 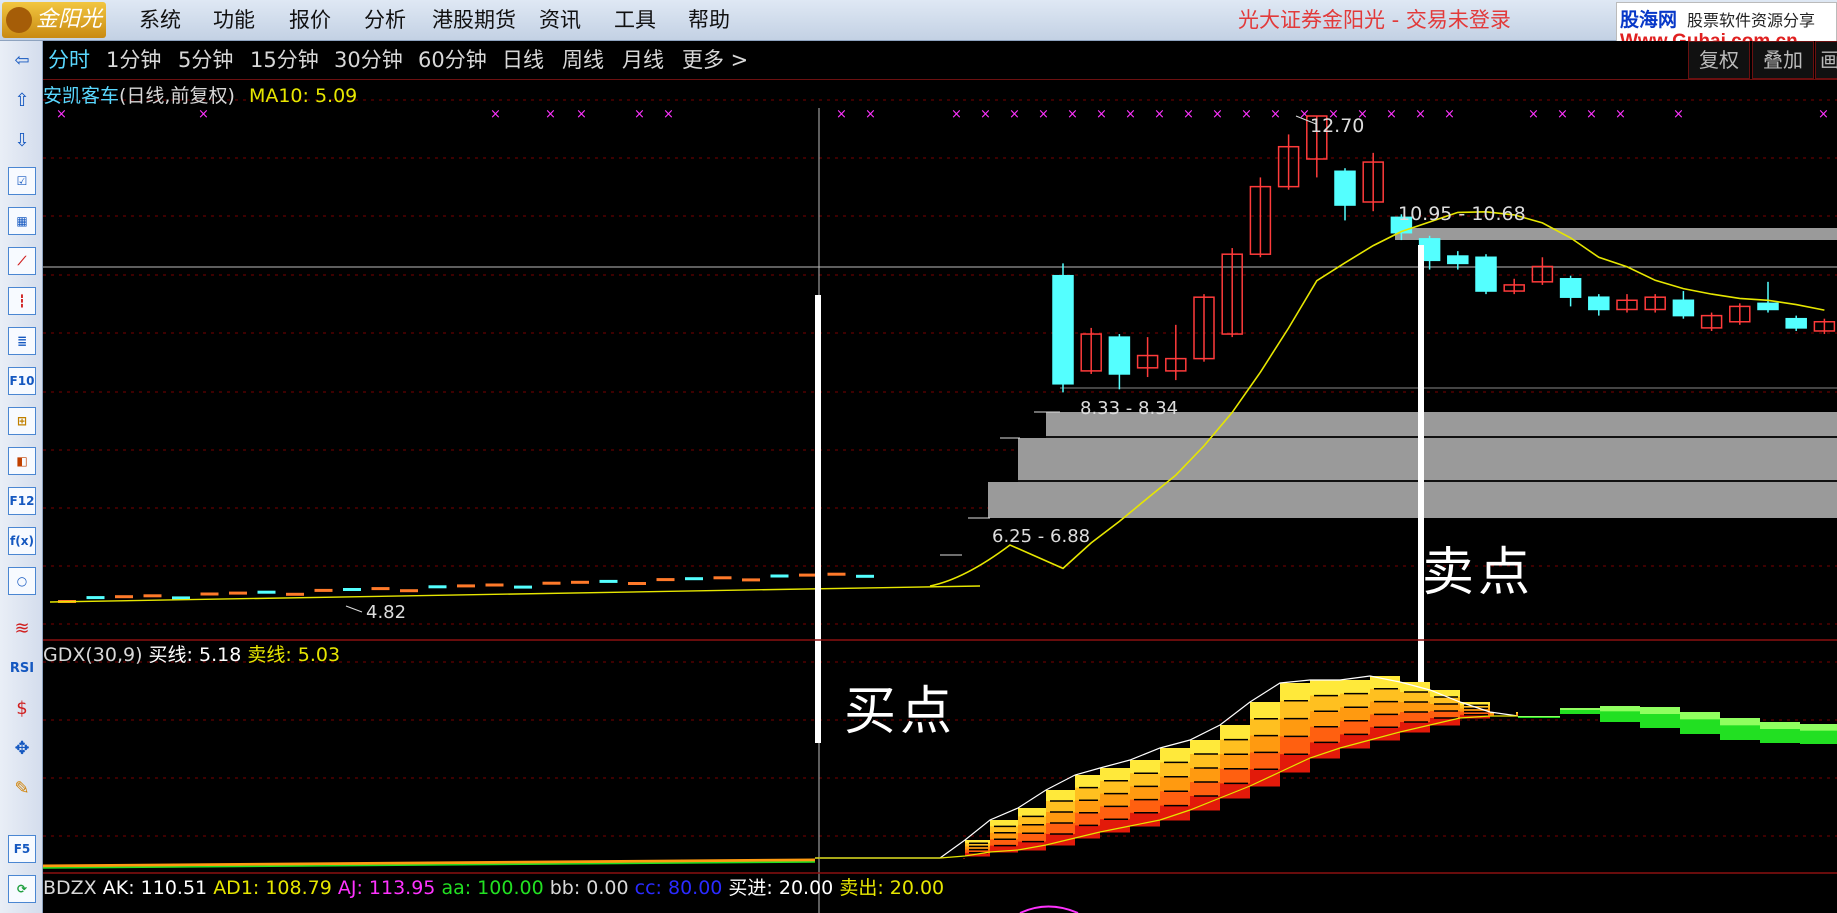 What do you see at coordinates (1478, 573) in the screenshot?
I see `sell-signal-label: 卖点` at bounding box center [1478, 573].